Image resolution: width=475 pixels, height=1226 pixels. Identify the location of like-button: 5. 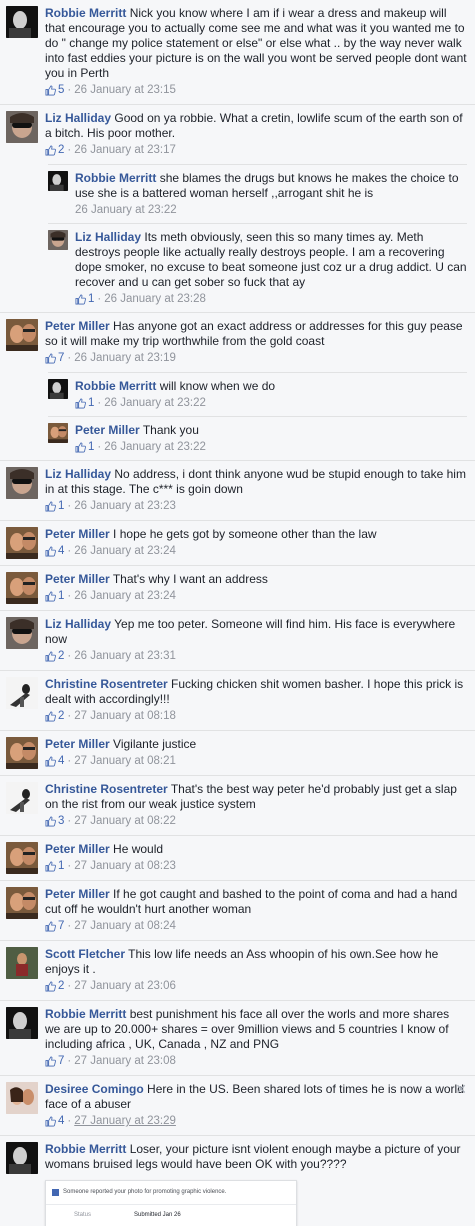
(56, 90).